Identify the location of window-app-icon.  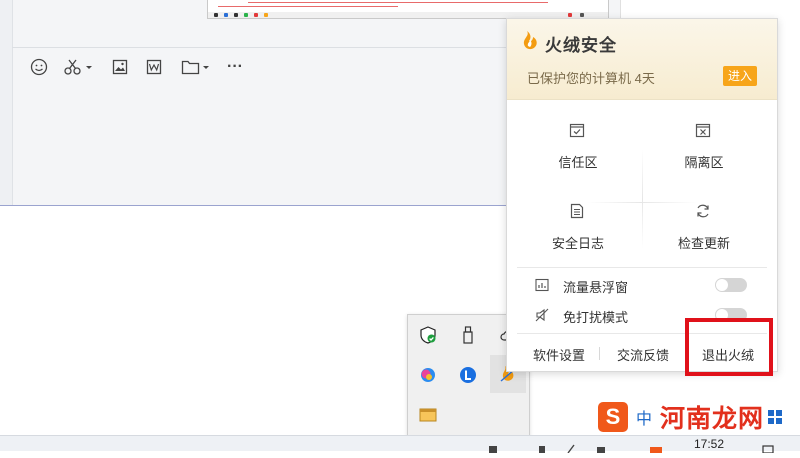
(428, 415).